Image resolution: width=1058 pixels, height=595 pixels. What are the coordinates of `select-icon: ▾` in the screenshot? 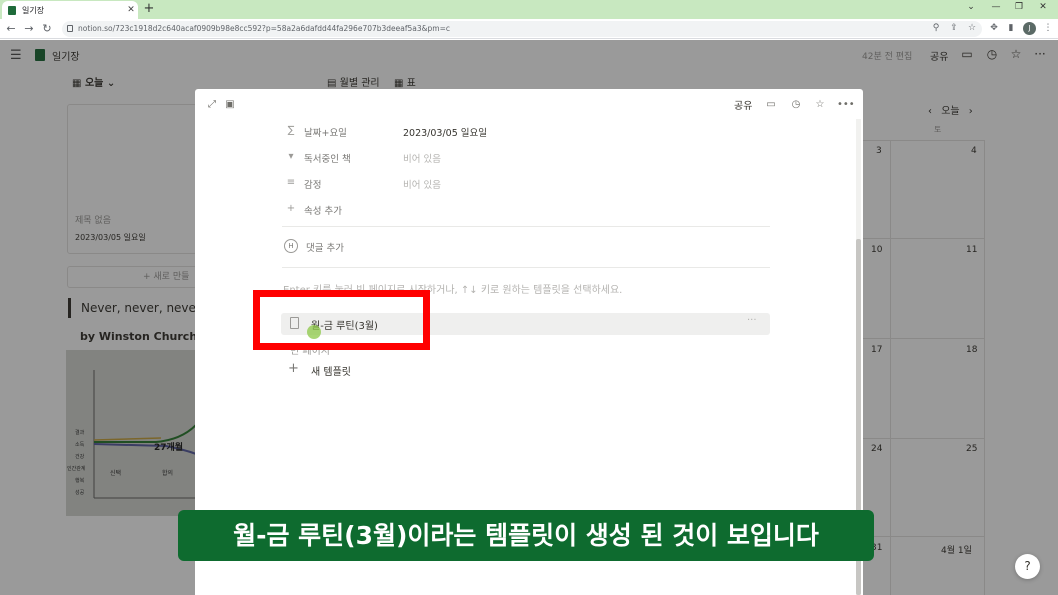 It's located at (291, 156).